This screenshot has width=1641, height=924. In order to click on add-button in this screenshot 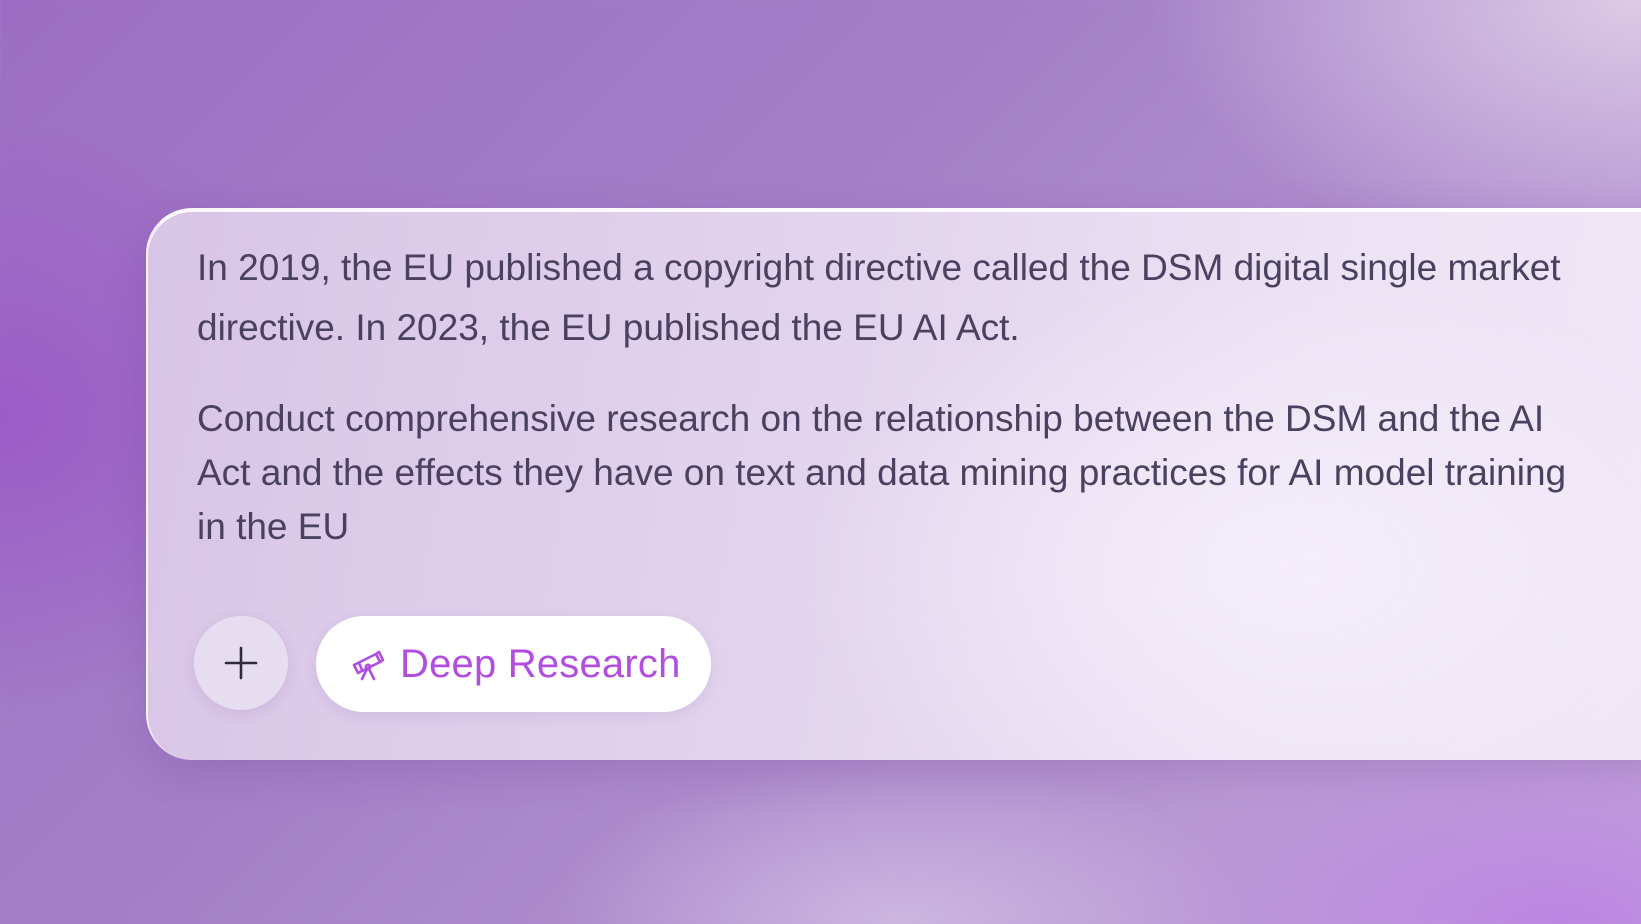, I will do `click(241, 663)`.